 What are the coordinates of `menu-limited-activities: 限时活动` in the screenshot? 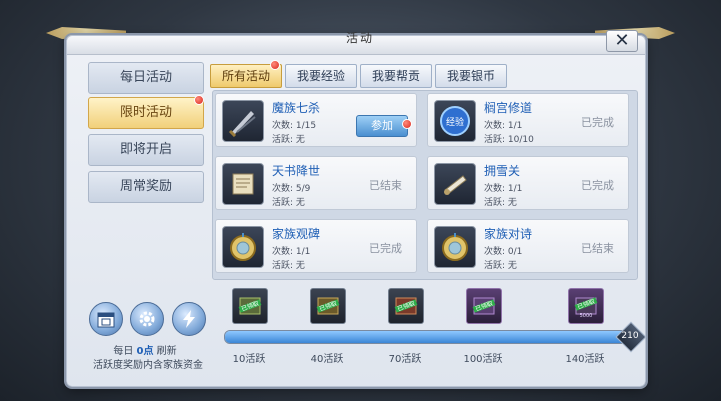 It's located at (146, 113).